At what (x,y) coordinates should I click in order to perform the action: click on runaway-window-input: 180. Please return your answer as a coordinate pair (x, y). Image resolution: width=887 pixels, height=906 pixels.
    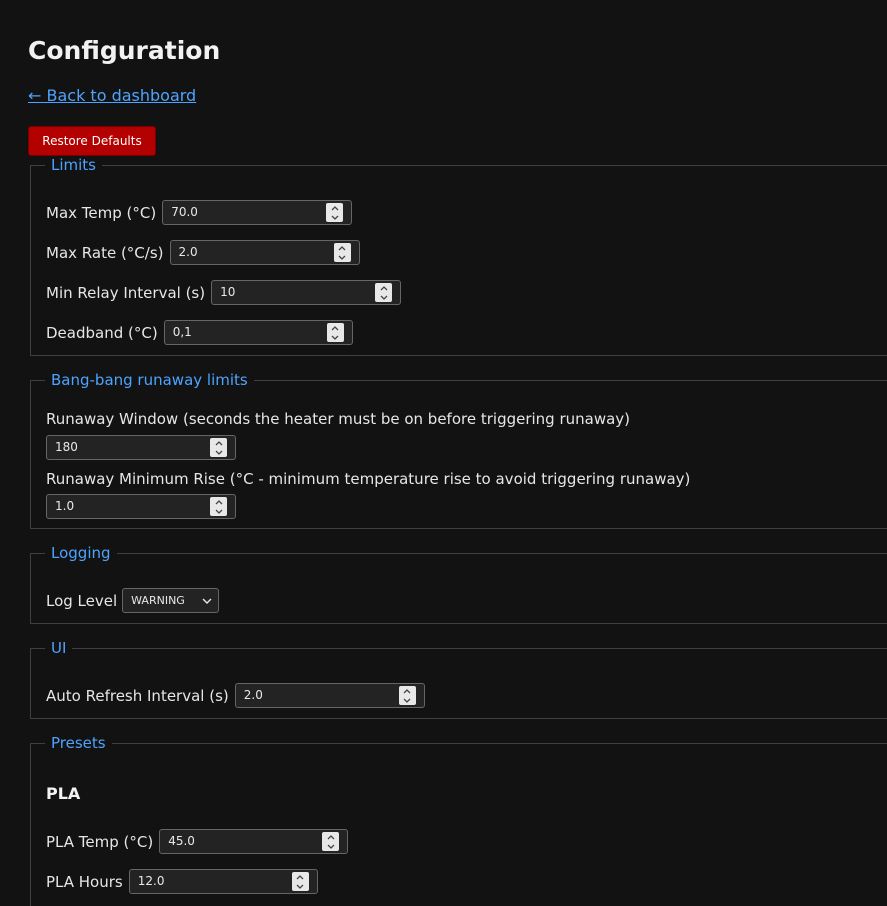
    Looking at the image, I should click on (141, 447).